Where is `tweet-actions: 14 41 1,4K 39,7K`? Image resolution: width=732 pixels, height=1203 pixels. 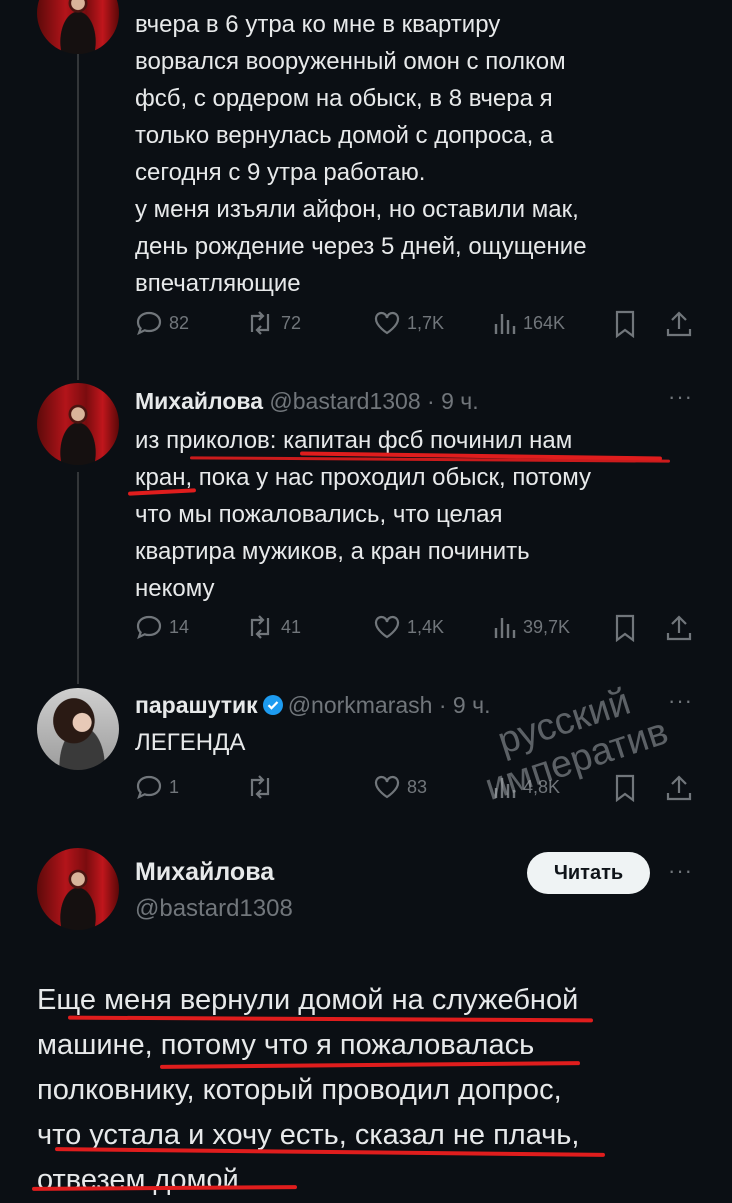 tweet-actions: 14 41 1,4K 39,7K is located at coordinates (417, 631).